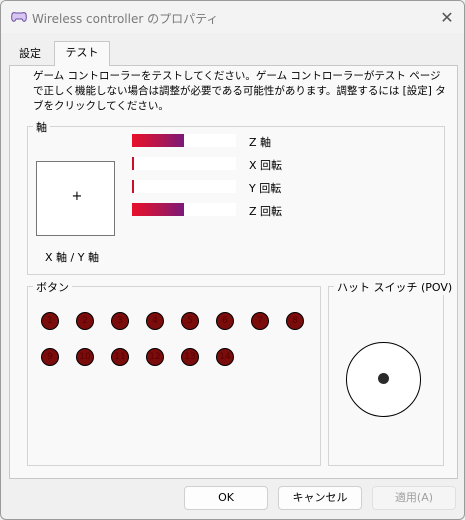 This screenshot has width=465, height=520. What do you see at coordinates (320, 498) in the screenshot?
I see `cancel-button: キャンセル` at bounding box center [320, 498].